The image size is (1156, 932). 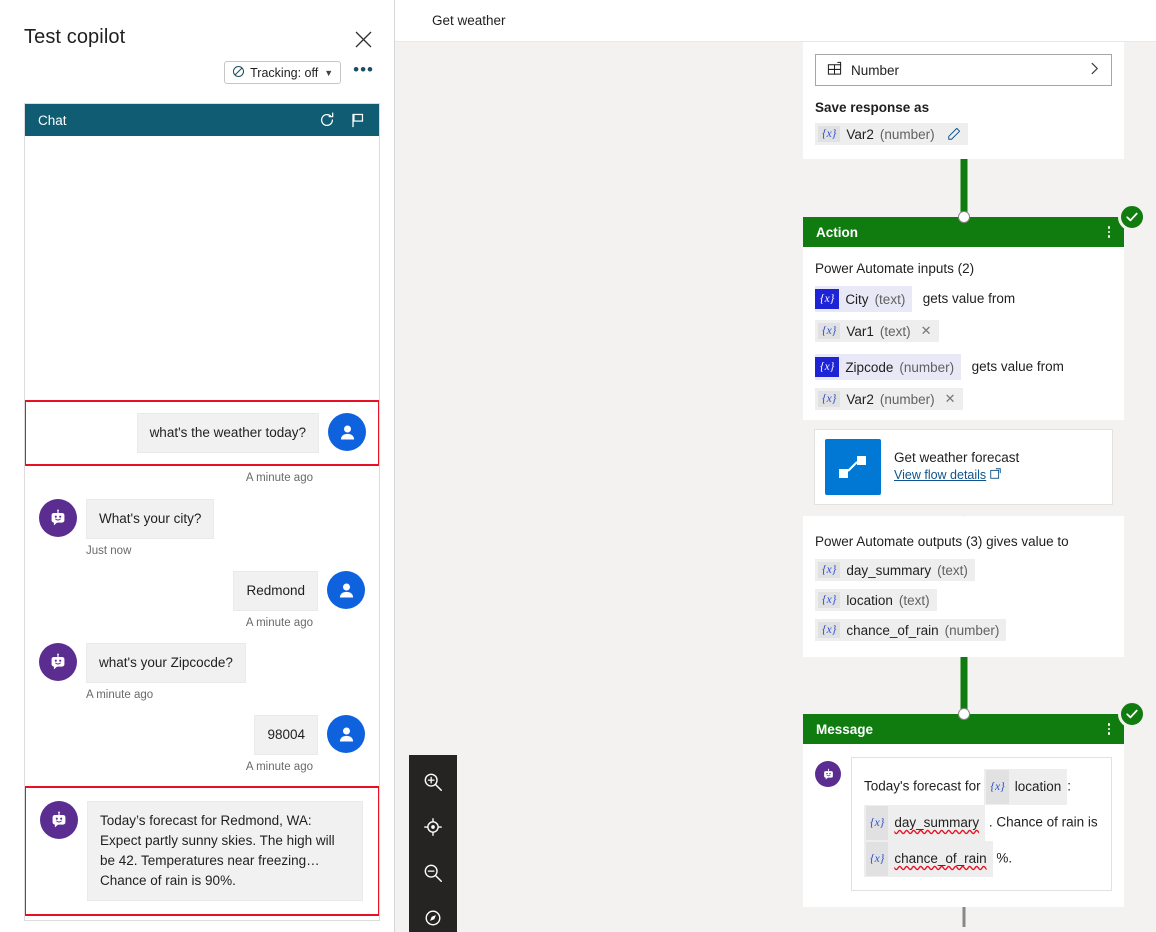 What do you see at coordinates (927, 367) in the screenshot?
I see `input-param-type: (number)` at bounding box center [927, 367].